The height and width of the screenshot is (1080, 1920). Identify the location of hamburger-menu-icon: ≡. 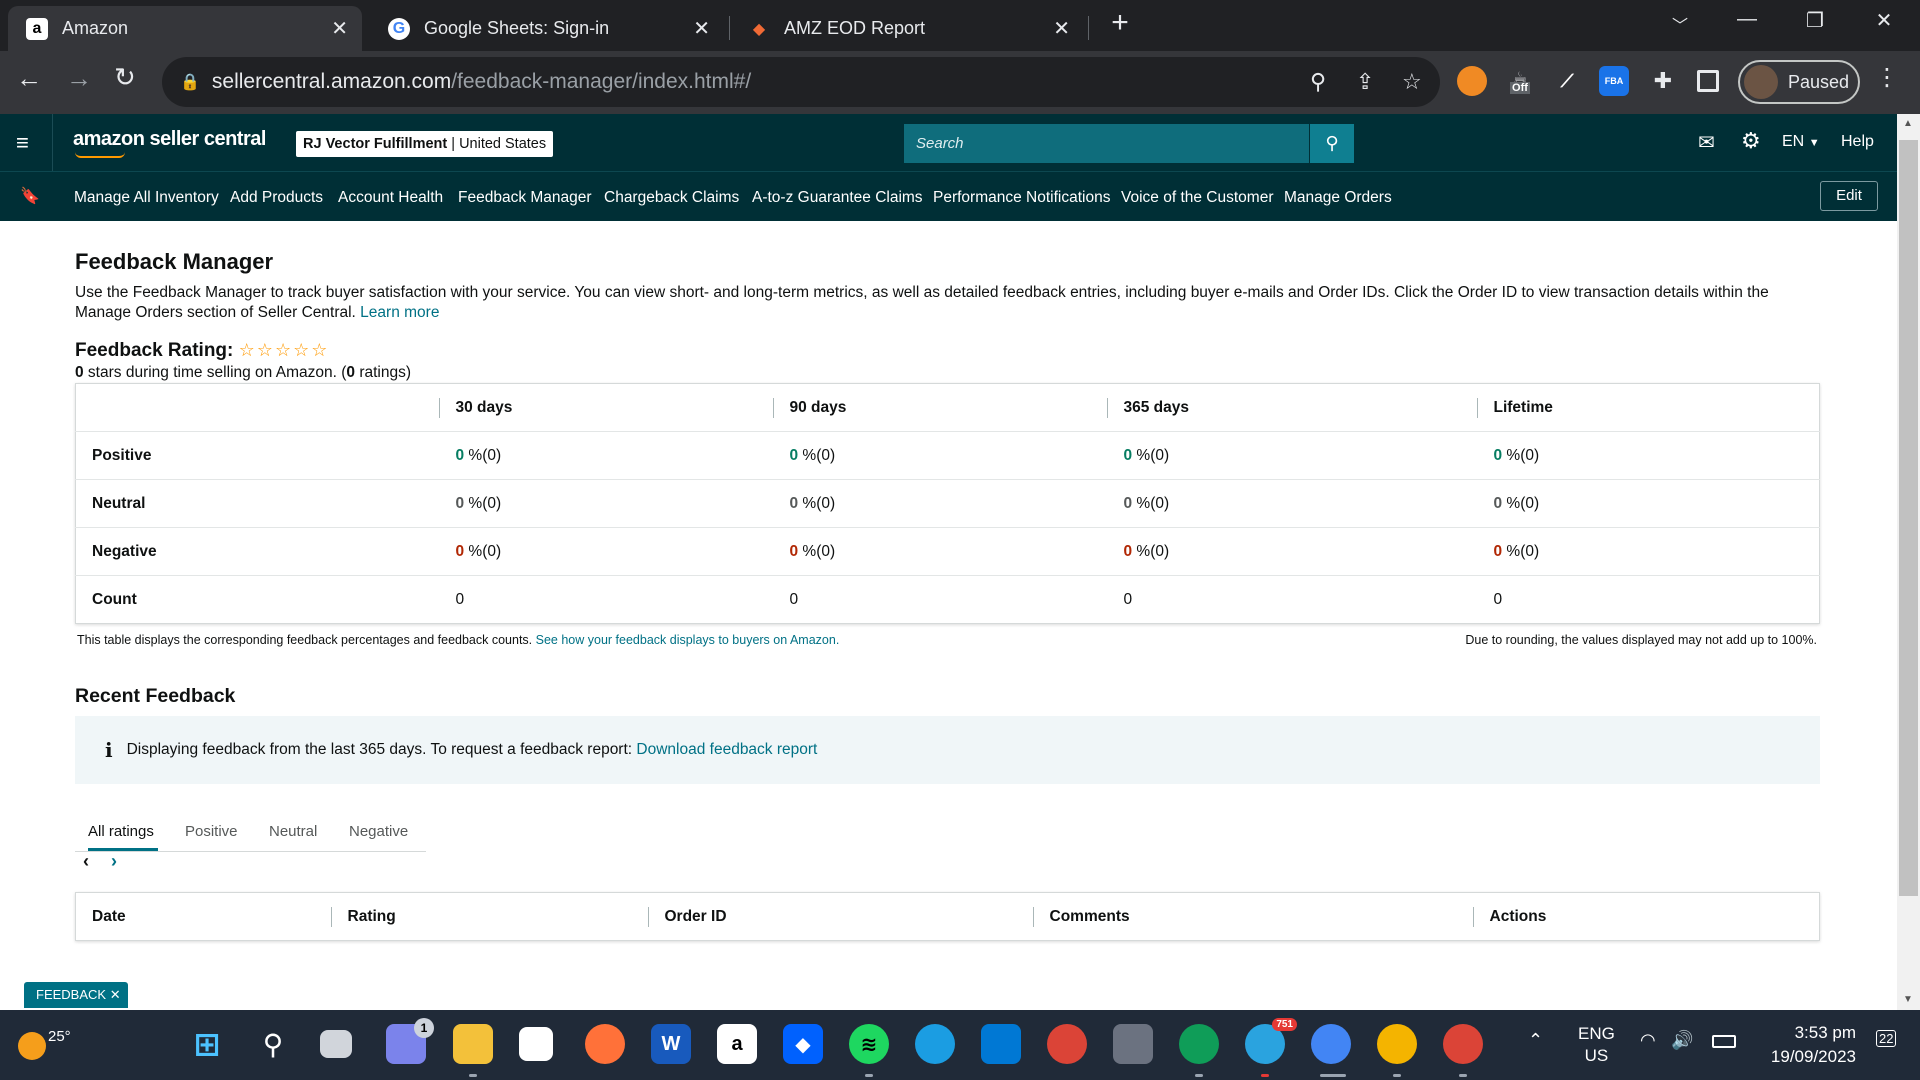
(22, 143).